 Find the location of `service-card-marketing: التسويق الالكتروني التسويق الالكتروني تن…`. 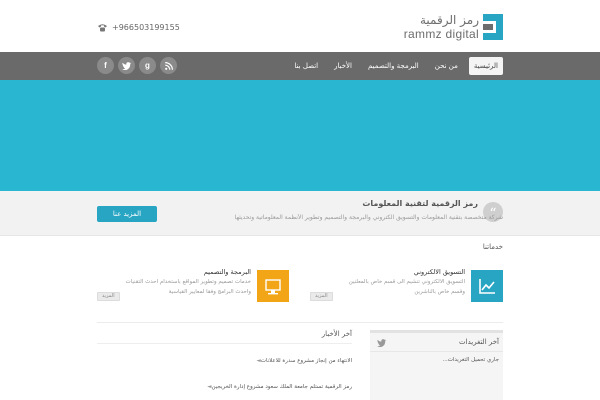

service-card-marketing: التسويق الالكتروني التسويق الالكتروني تن… is located at coordinates (402, 285).